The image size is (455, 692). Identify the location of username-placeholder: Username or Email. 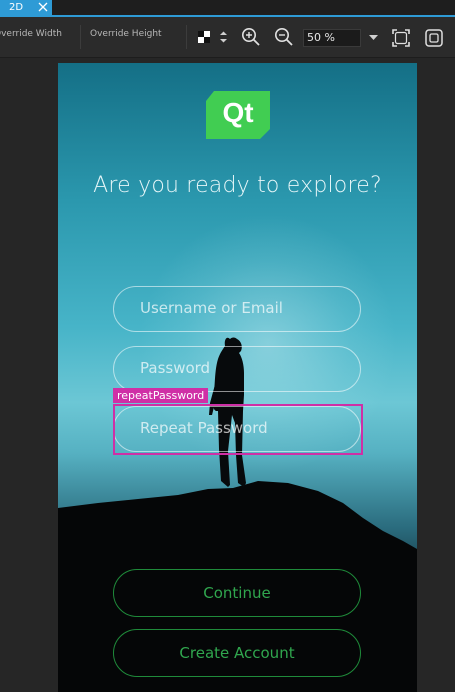
(211, 308).